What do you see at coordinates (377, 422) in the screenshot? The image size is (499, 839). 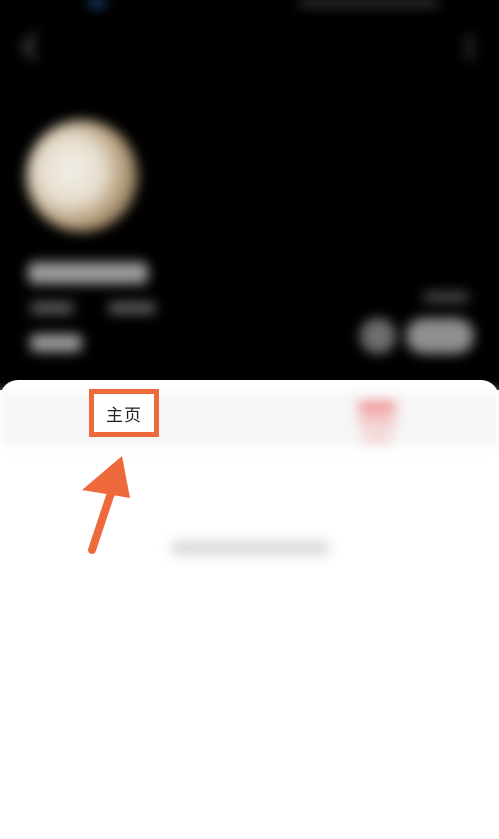 I see `tab-other-secondary` at bounding box center [377, 422].